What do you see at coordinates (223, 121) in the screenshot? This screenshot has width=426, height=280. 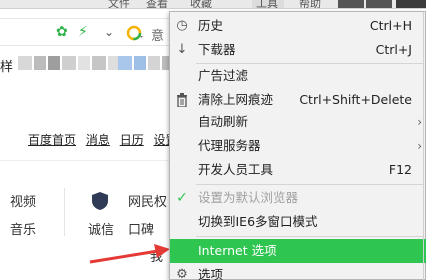 I see `menu-item-label: 自动刷新` at bounding box center [223, 121].